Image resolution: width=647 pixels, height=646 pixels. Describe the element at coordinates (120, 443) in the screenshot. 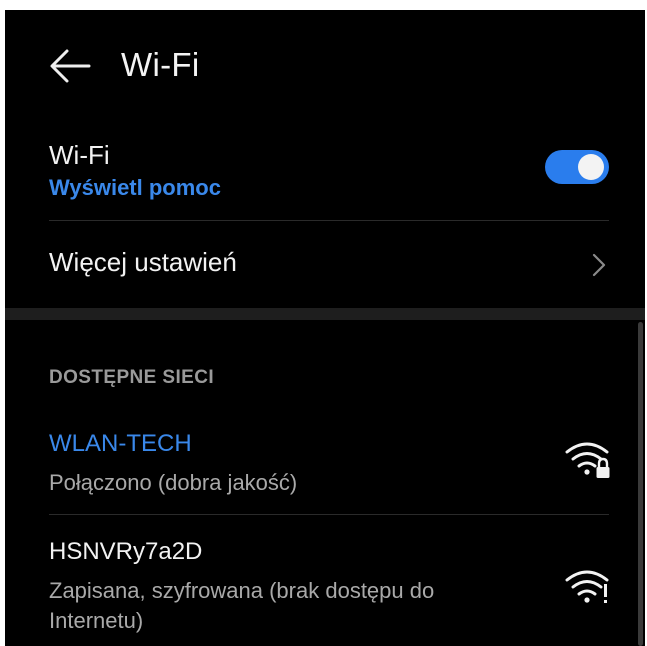

I see `network-name: WLAN-TECH` at that location.